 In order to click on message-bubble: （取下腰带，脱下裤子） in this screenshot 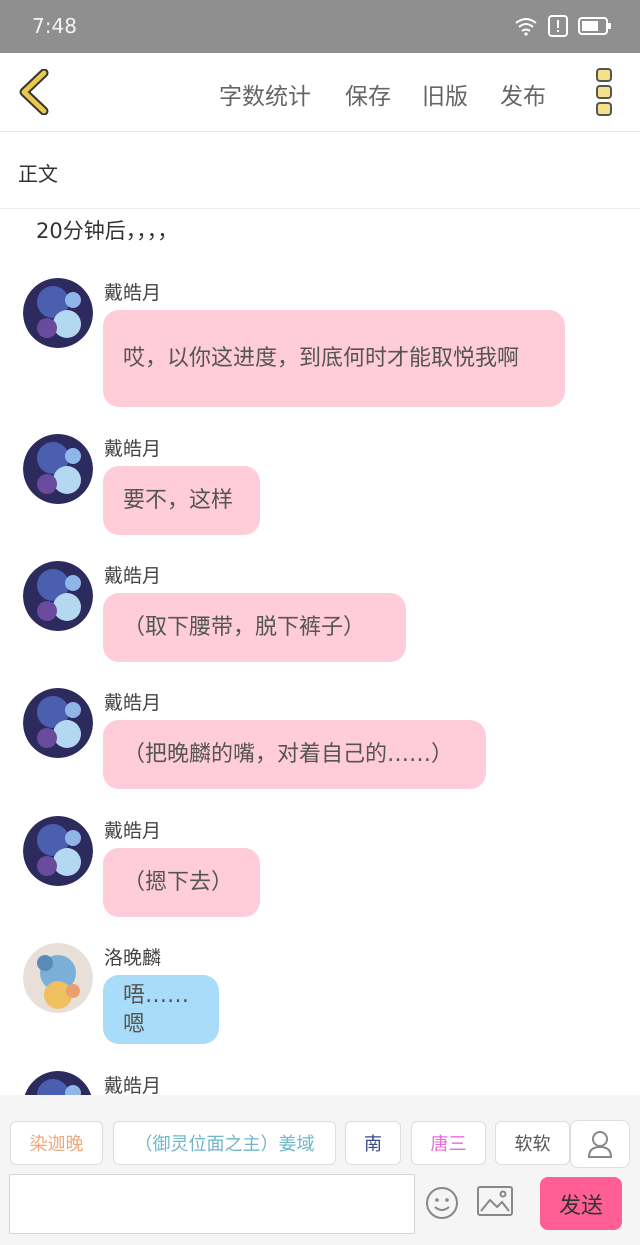, I will do `click(254, 627)`.